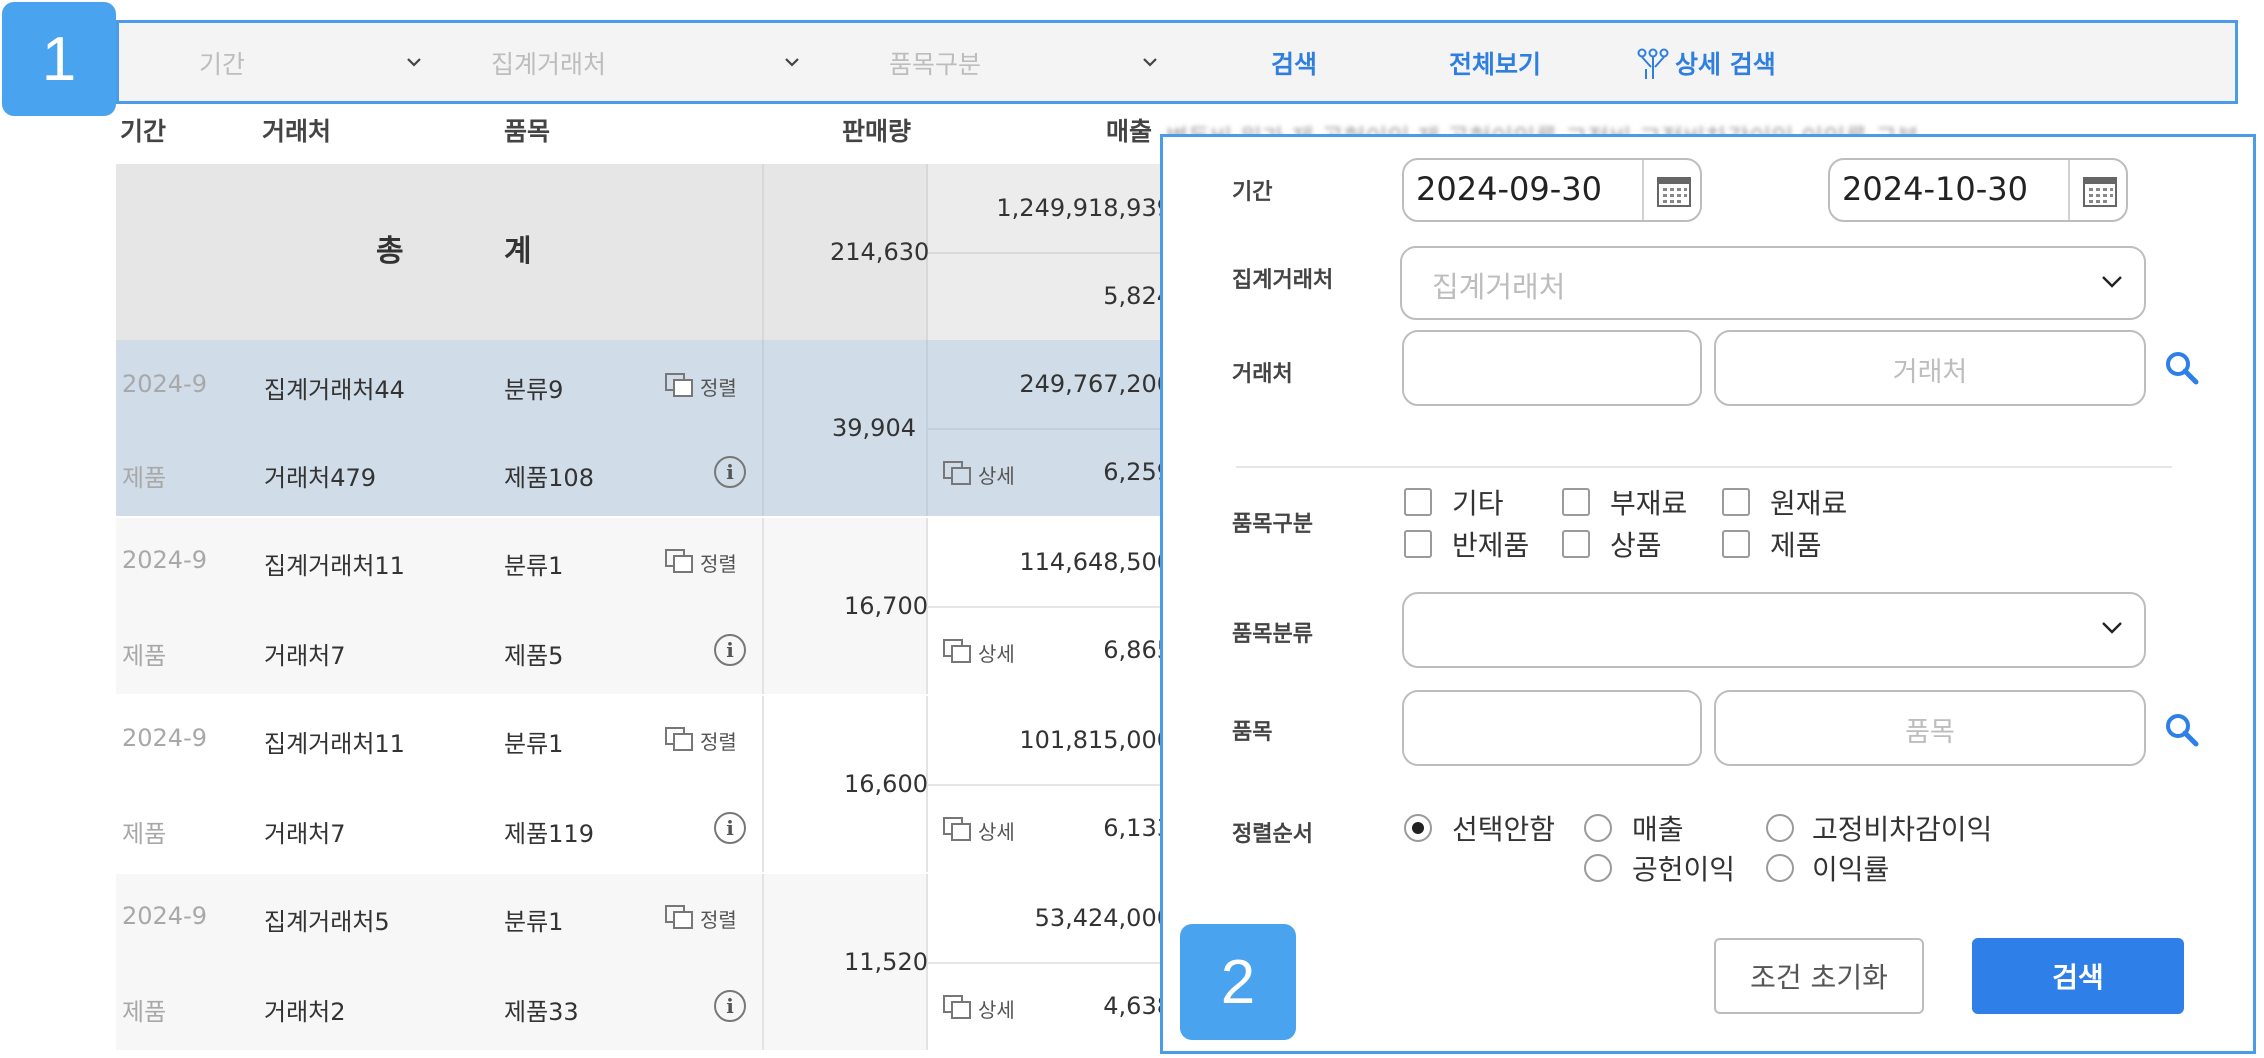 The image size is (2264, 1058). Describe the element at coordinates (2078, 976) in the screenshot. I see `search-button: 검색` at that location.